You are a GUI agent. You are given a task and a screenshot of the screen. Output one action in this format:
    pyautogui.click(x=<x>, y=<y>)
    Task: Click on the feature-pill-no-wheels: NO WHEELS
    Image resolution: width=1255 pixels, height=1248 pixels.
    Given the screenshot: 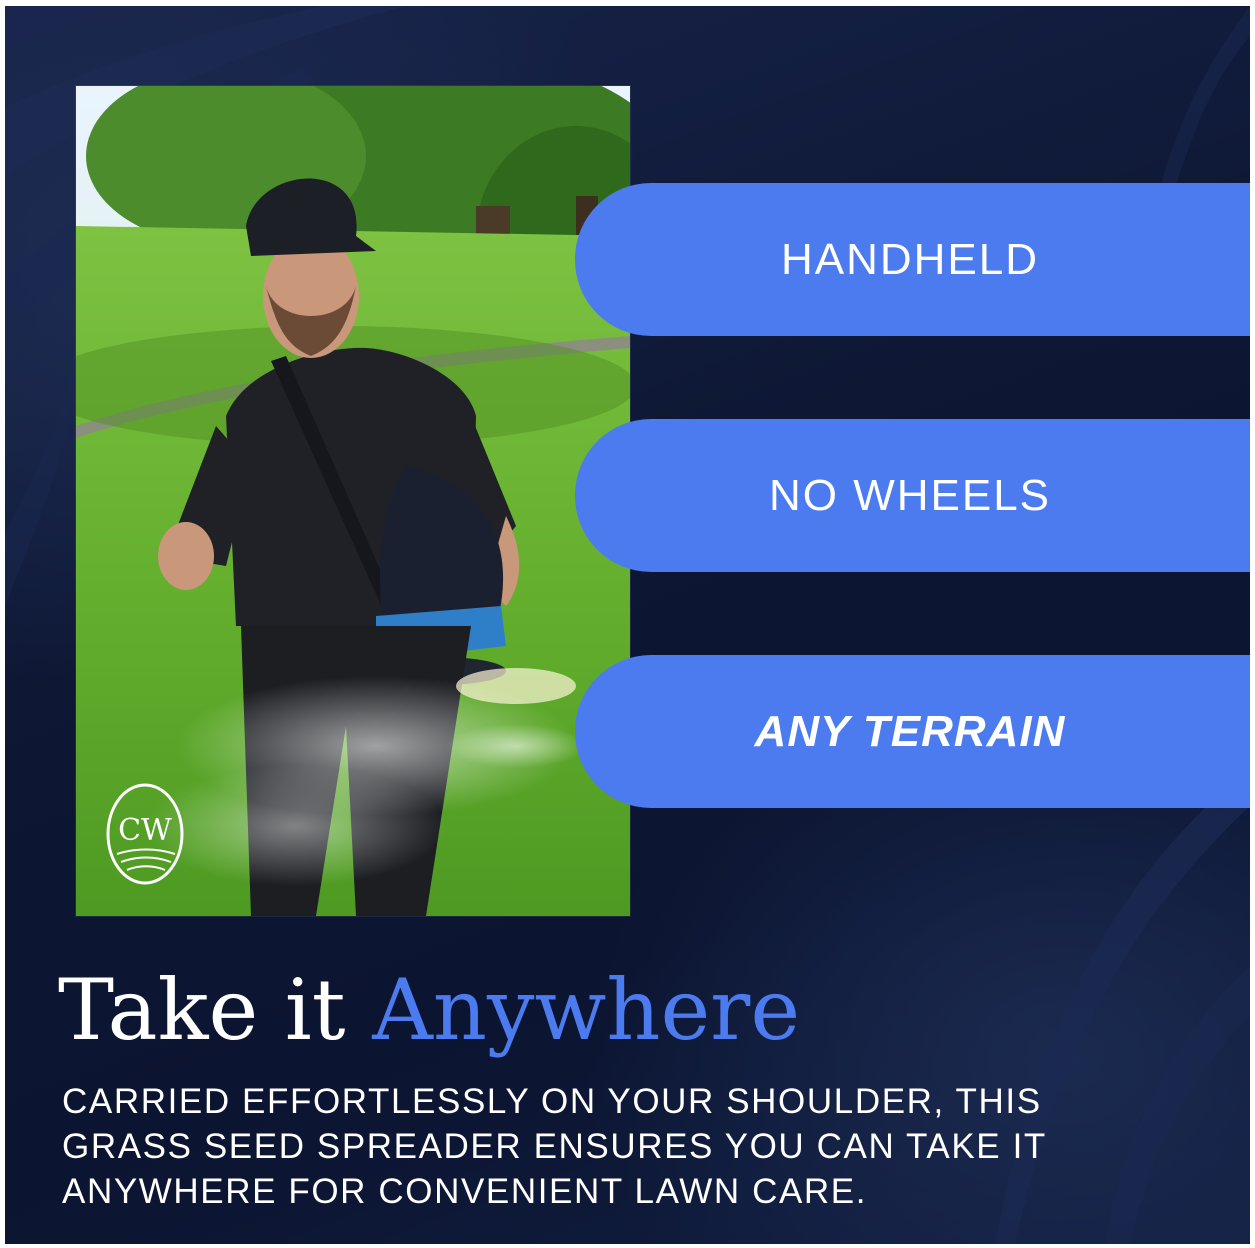 What is the action you would take?
    pyautogui.click(x=912, y=495)
    